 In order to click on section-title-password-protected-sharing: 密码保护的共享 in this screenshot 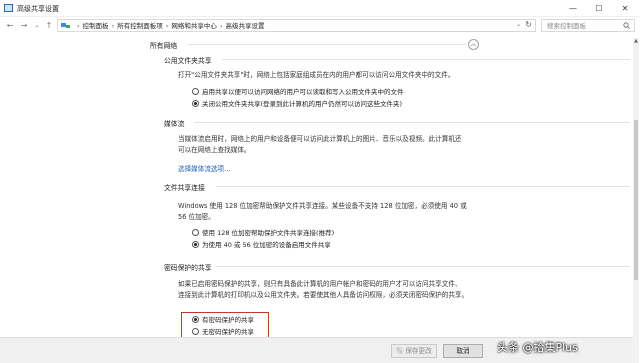, I will do `click(188, 268)`.